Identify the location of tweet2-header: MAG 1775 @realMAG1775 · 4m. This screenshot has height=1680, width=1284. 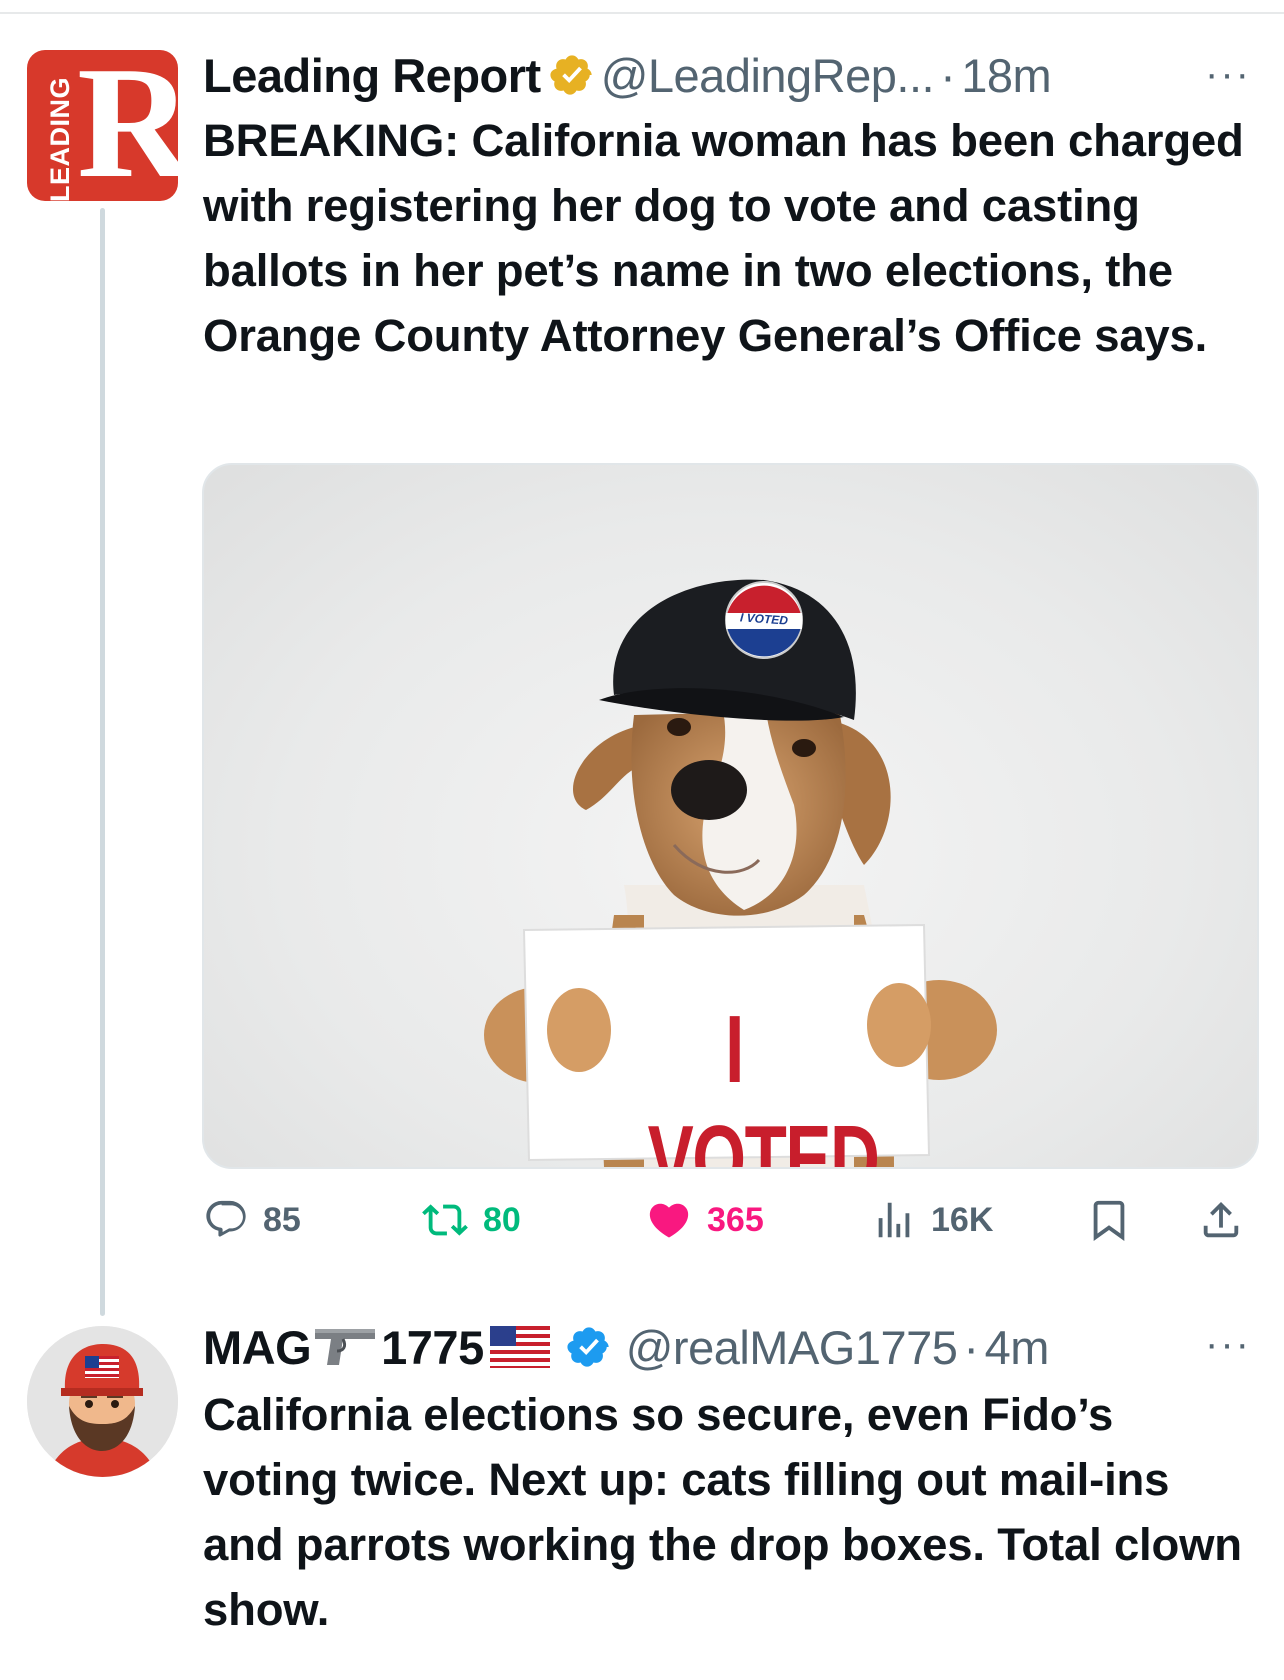
(626, 1347).